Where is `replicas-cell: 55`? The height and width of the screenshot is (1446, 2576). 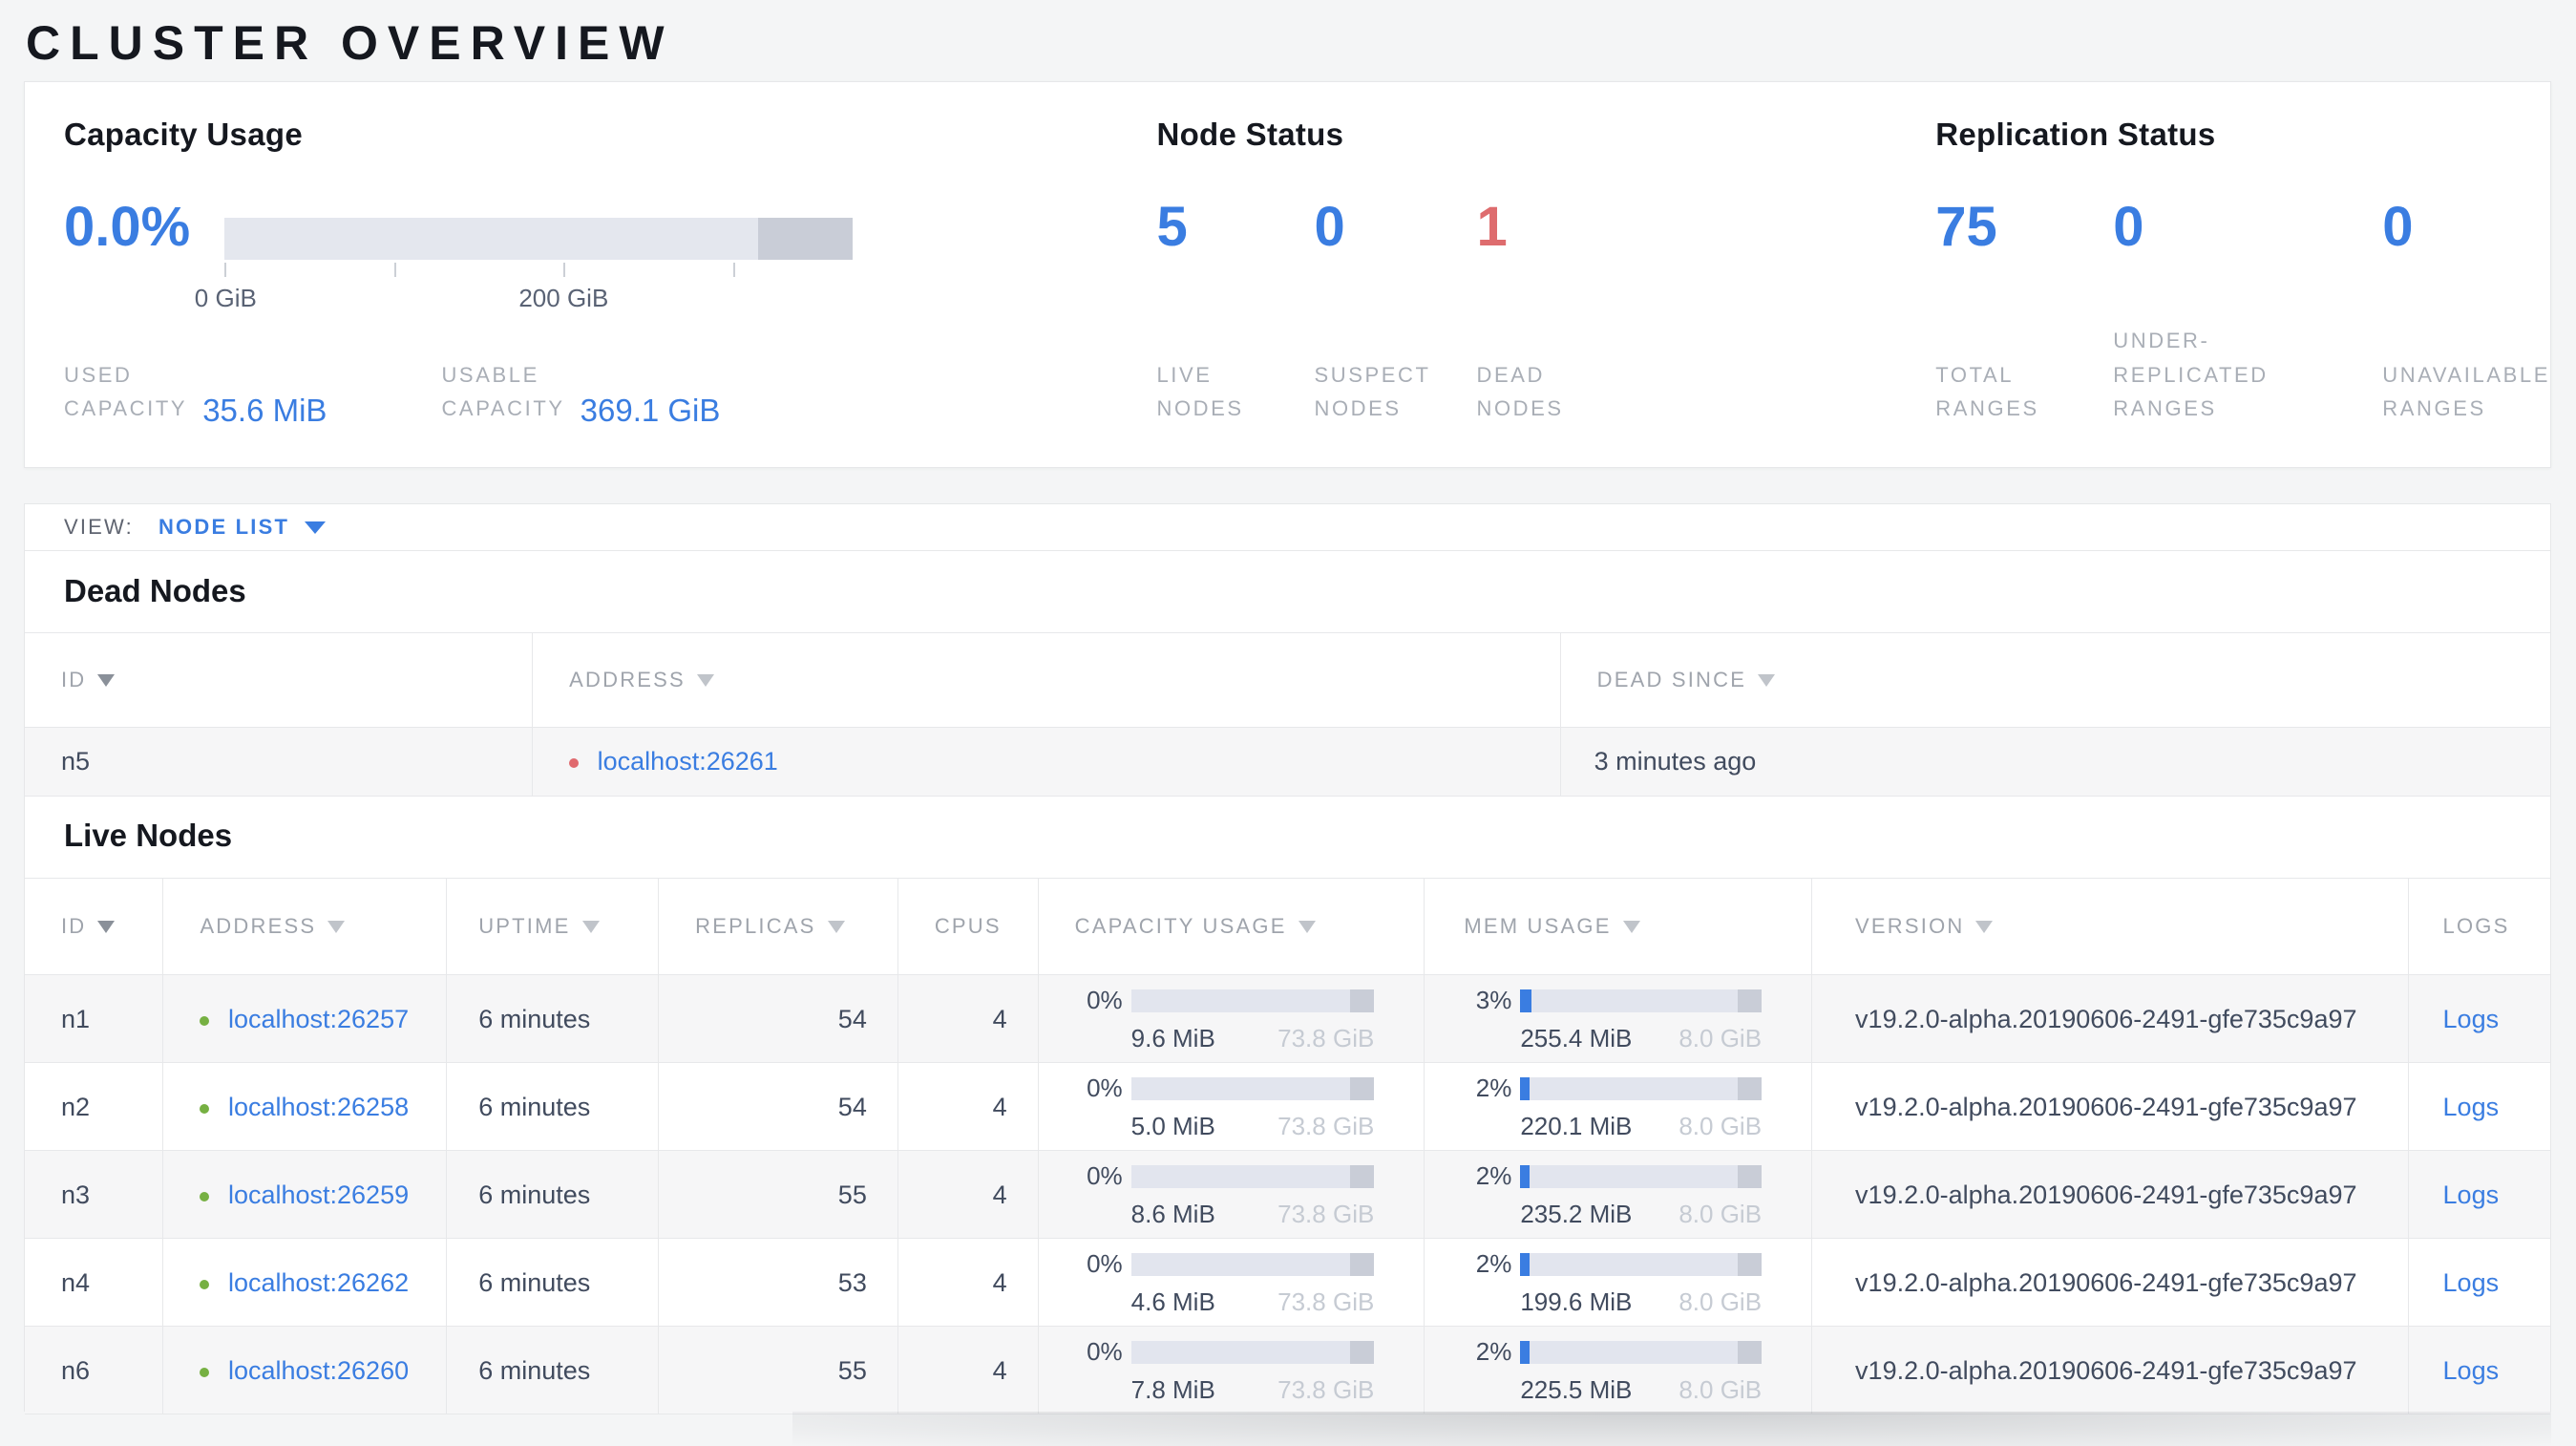 replicas-cell: 55 is located at coordinates (778, 1195).